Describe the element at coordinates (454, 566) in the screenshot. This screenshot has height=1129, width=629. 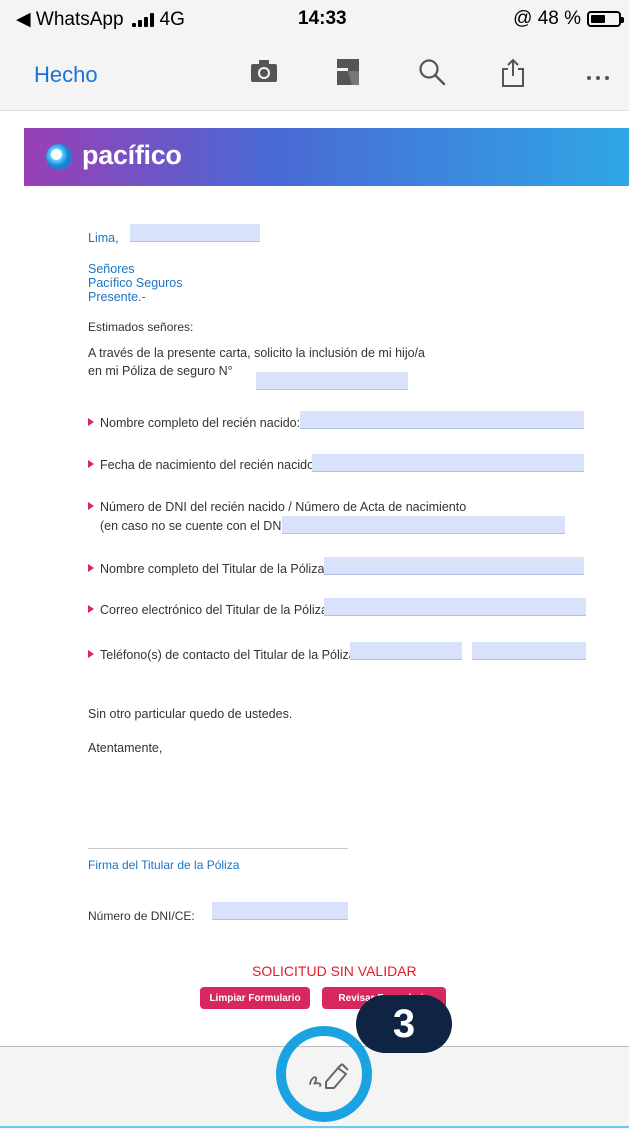
I see `holder-name-field` at that location.